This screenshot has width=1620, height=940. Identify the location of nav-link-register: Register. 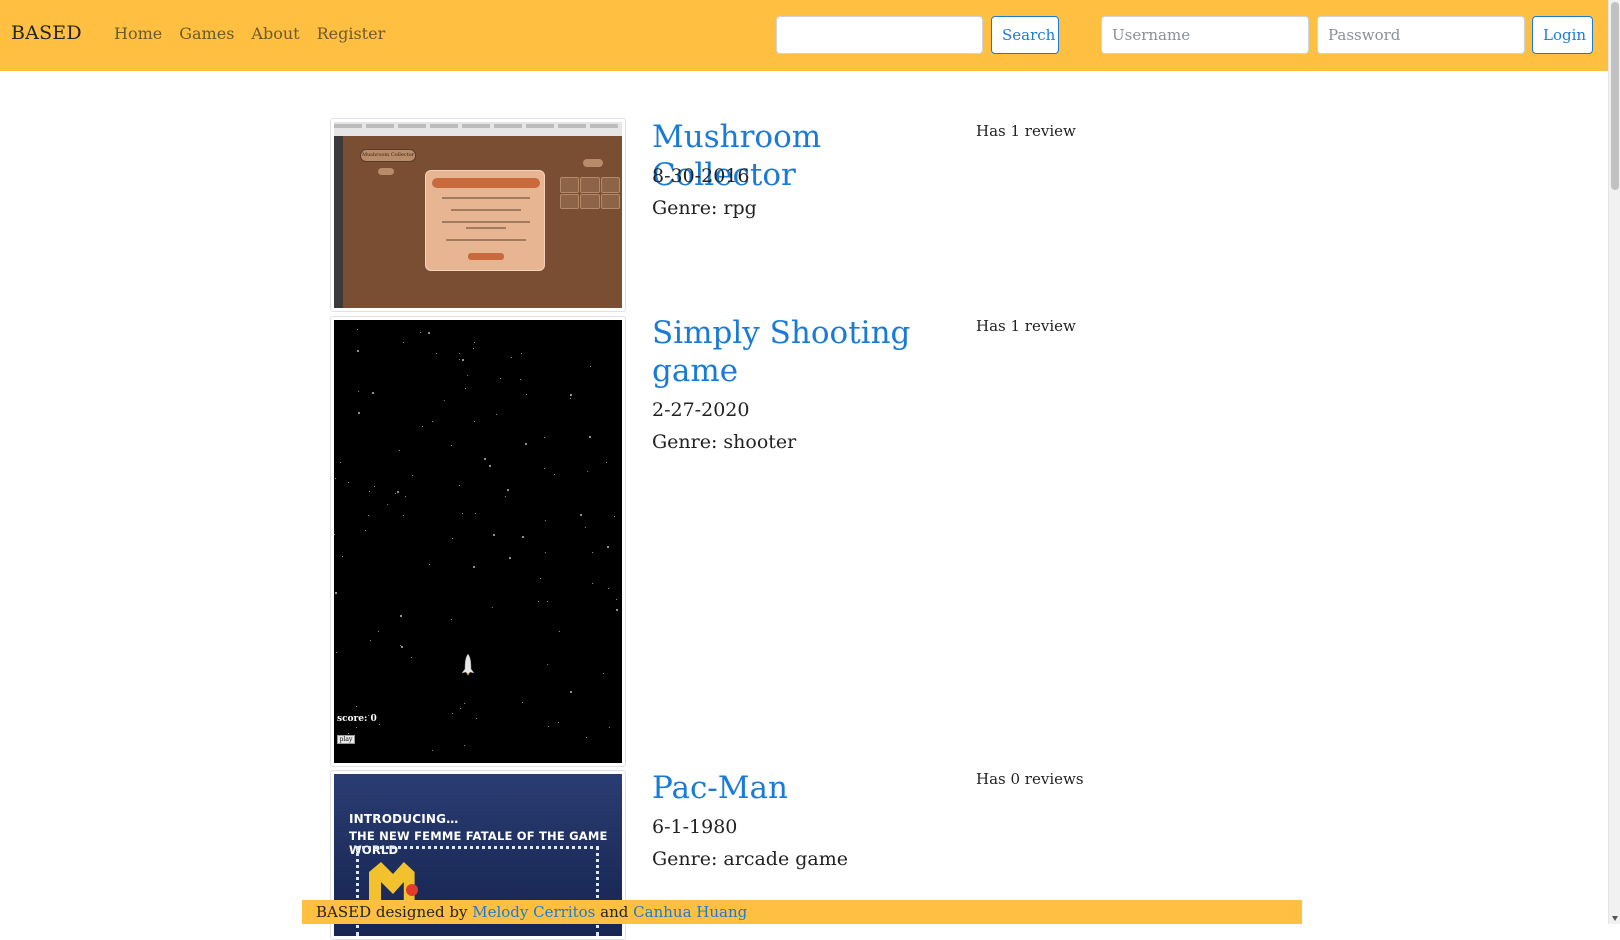
(351, 33).